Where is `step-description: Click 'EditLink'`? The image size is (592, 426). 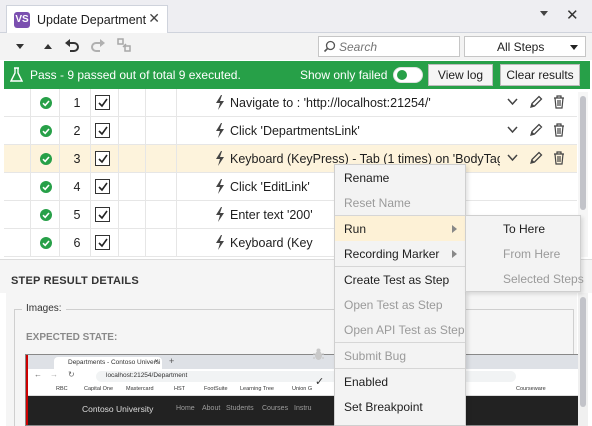 step-description: Click 'EditLink' is located at coordinates (270, 187).